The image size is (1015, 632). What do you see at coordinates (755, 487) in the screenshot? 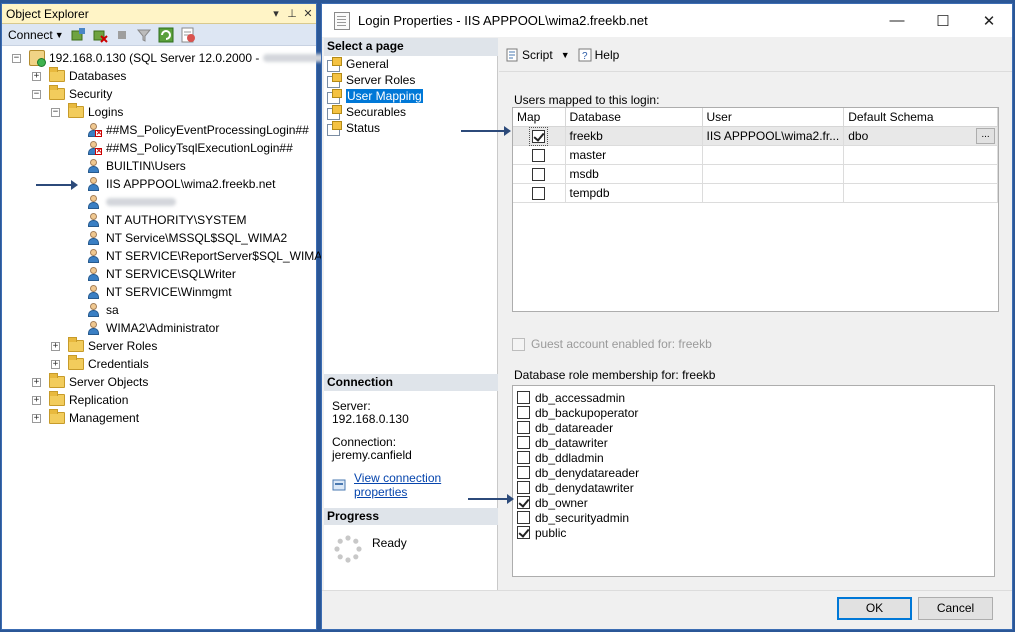
I see `role-item: db_denydatawriter` at bounding box center [755, 487].